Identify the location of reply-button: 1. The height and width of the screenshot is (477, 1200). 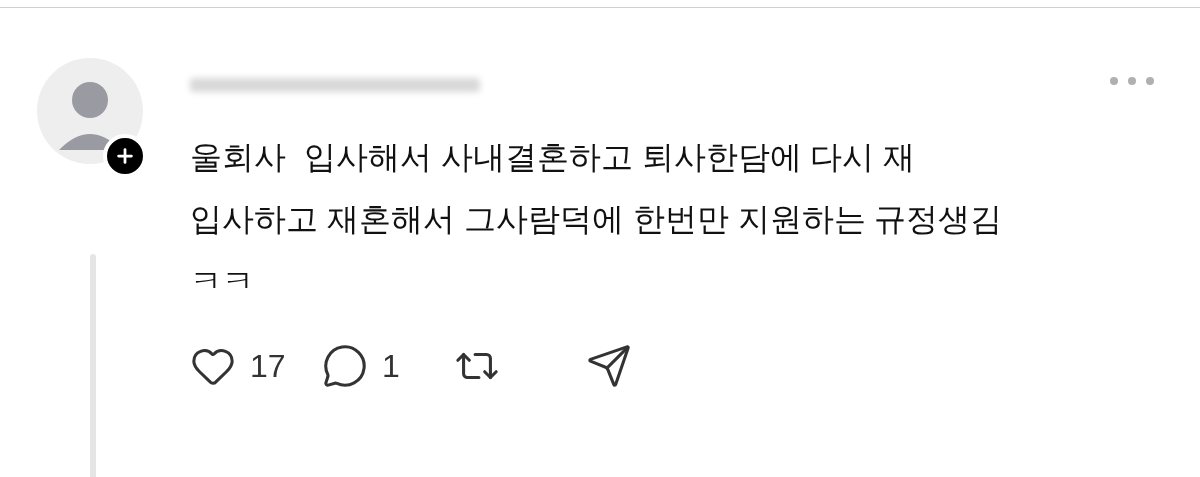
(388, 366).